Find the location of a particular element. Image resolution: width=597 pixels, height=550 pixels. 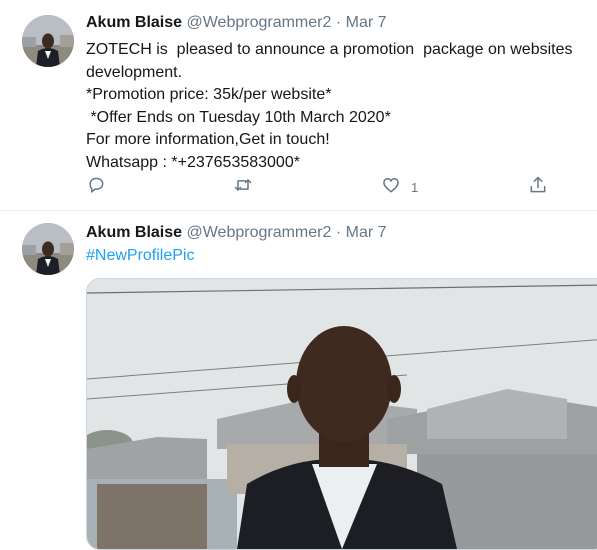

reply-icon is located at coordinates (96, 187).